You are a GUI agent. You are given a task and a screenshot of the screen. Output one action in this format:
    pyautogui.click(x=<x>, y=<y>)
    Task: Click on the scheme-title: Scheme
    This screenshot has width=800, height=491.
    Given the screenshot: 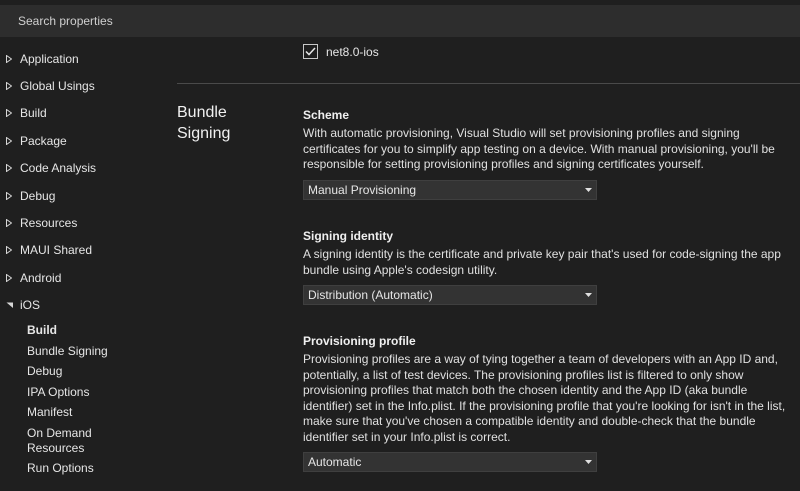 What is the action you would take?
    pyautogui.click(x=326, y=115)
    